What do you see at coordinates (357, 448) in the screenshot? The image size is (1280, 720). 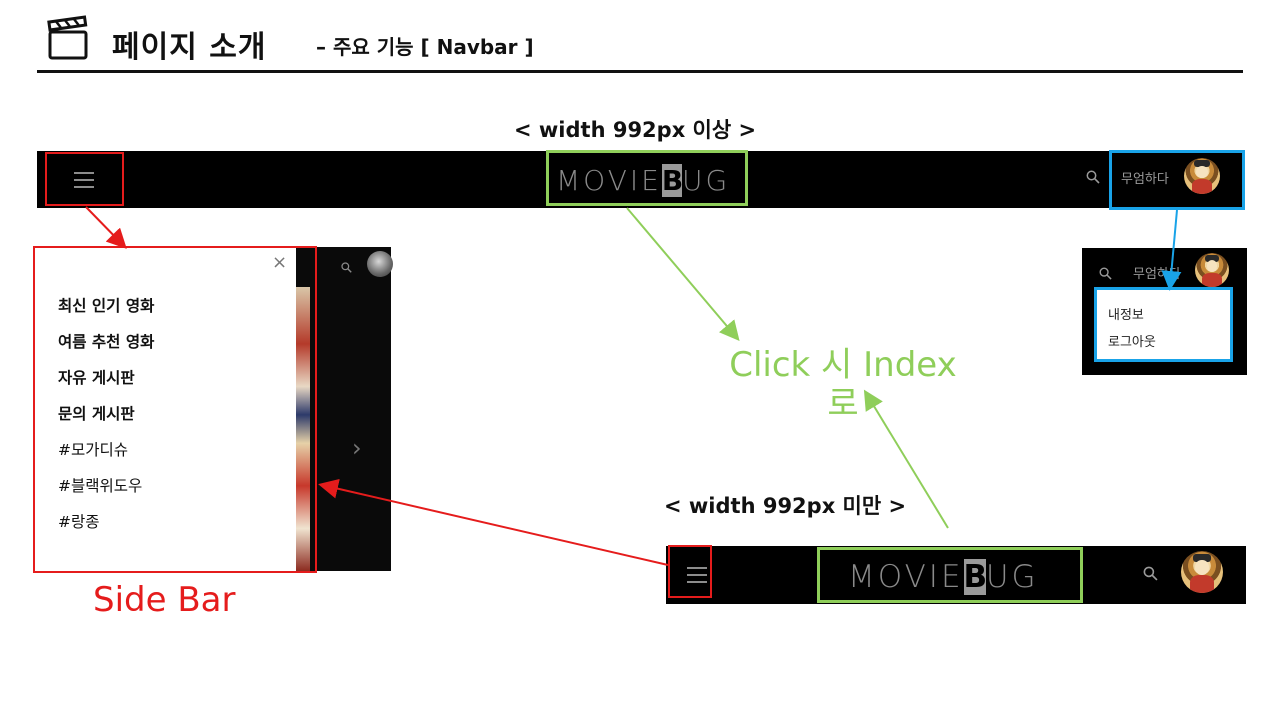 I see `chevron-right-icon: ›` at bounding box center [357, 448].